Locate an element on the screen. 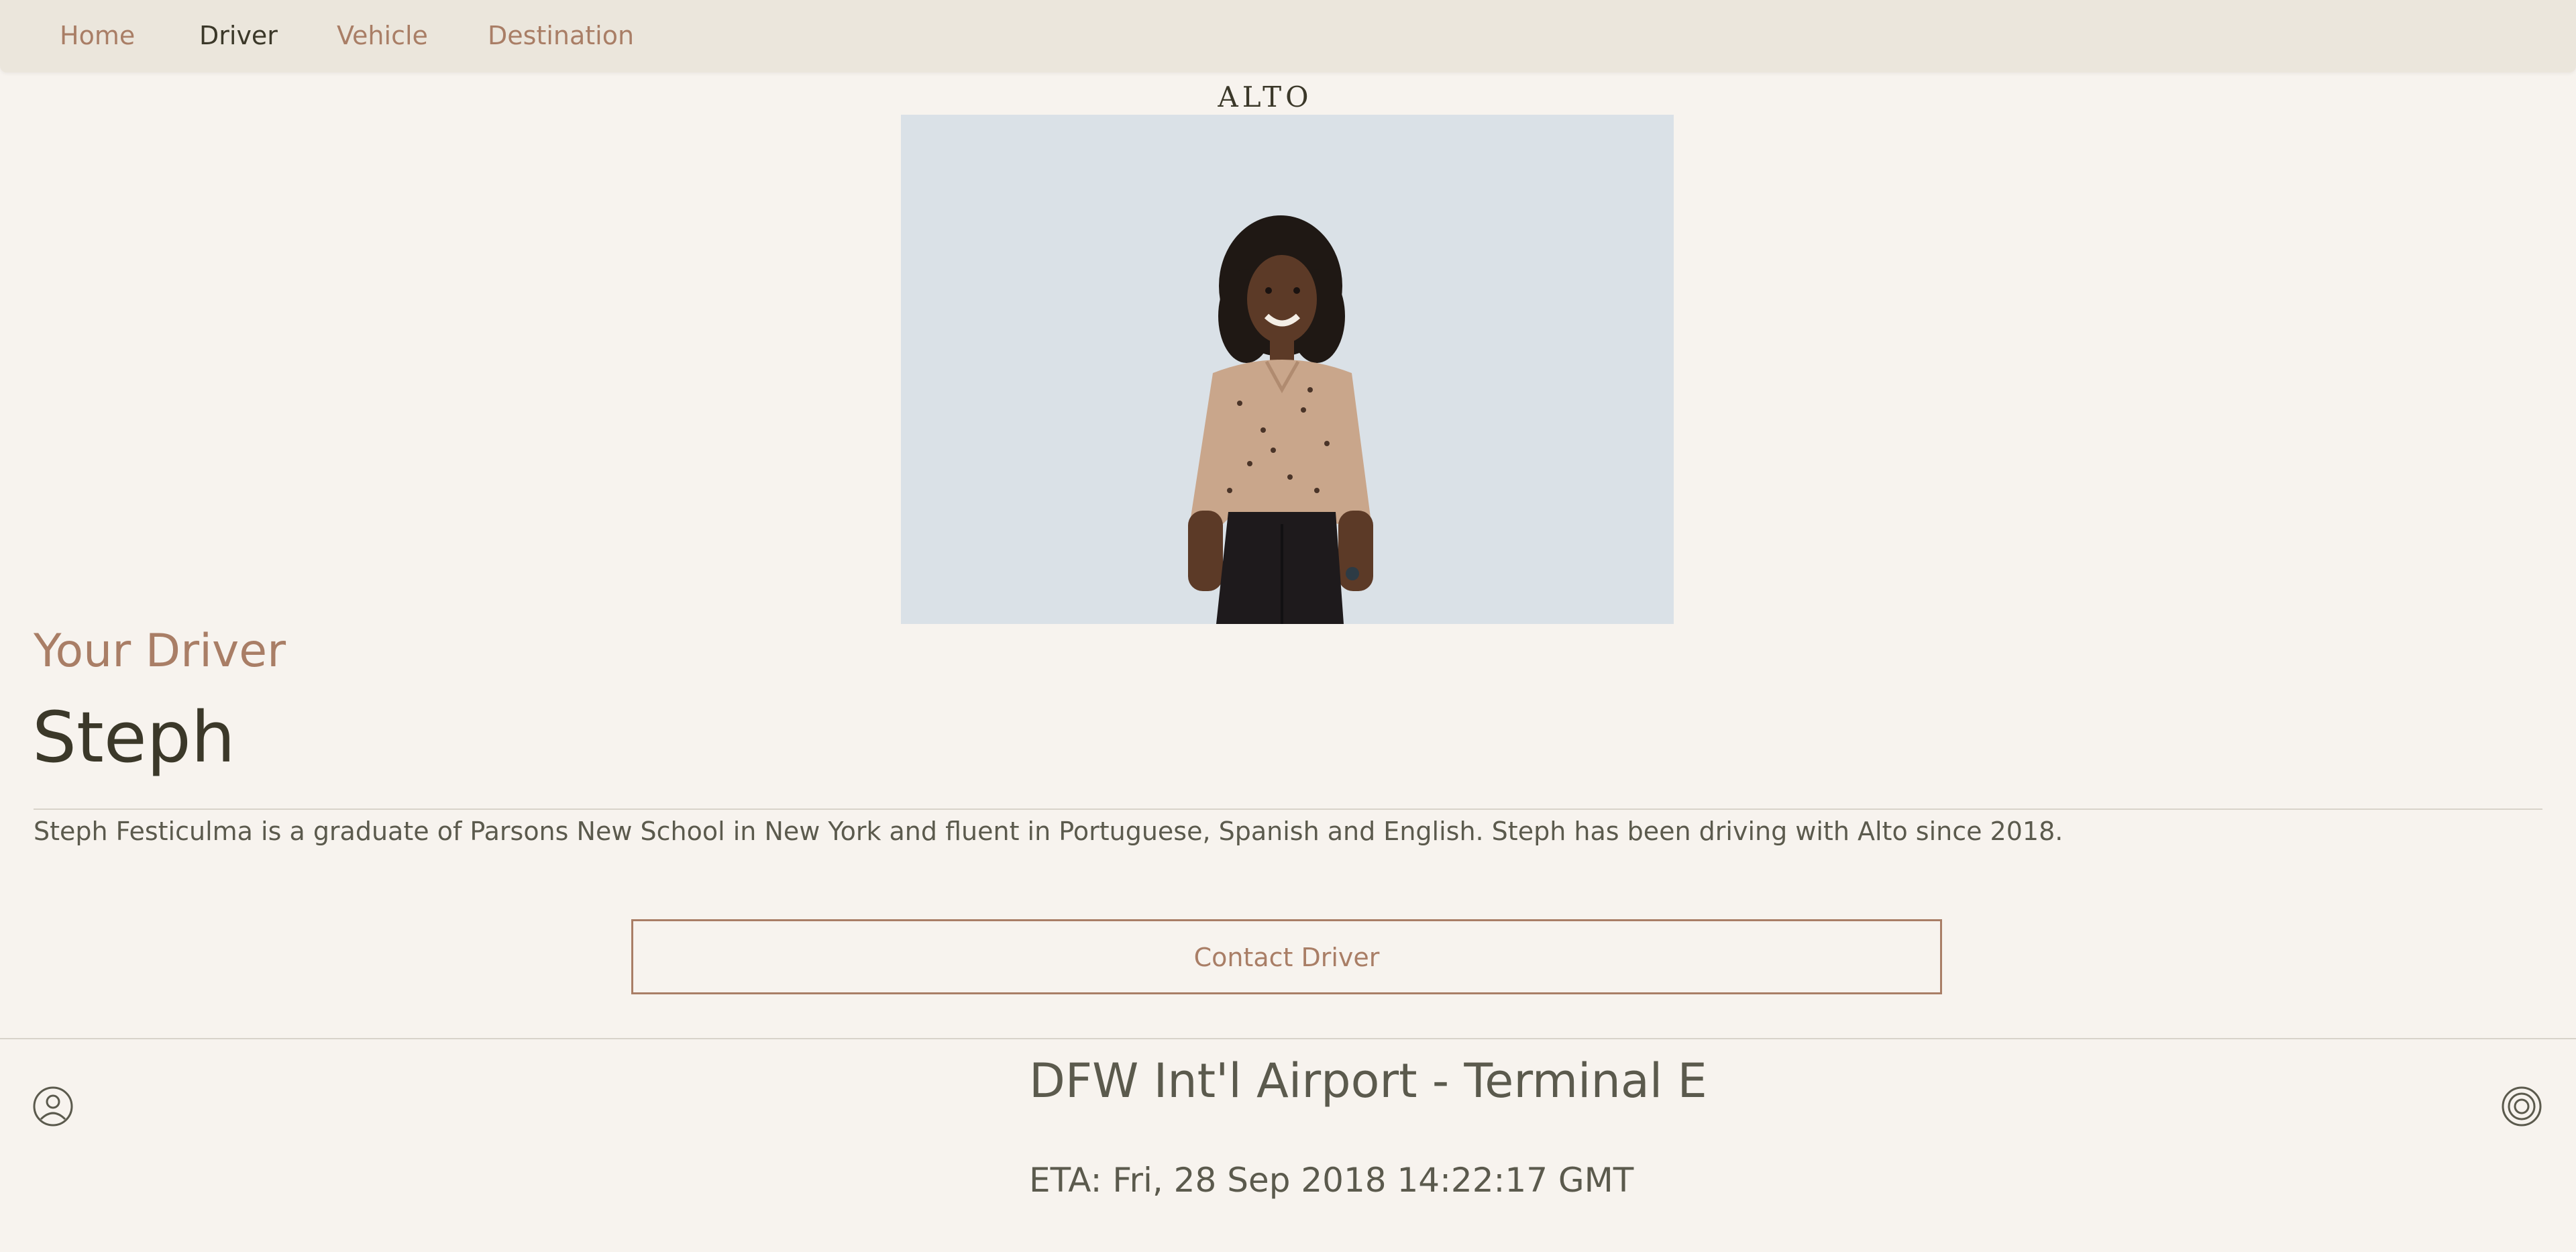 The width and height of the screenshot is (2576, 1252). driver-photo-illustration is located at coordinates (1287, 369).